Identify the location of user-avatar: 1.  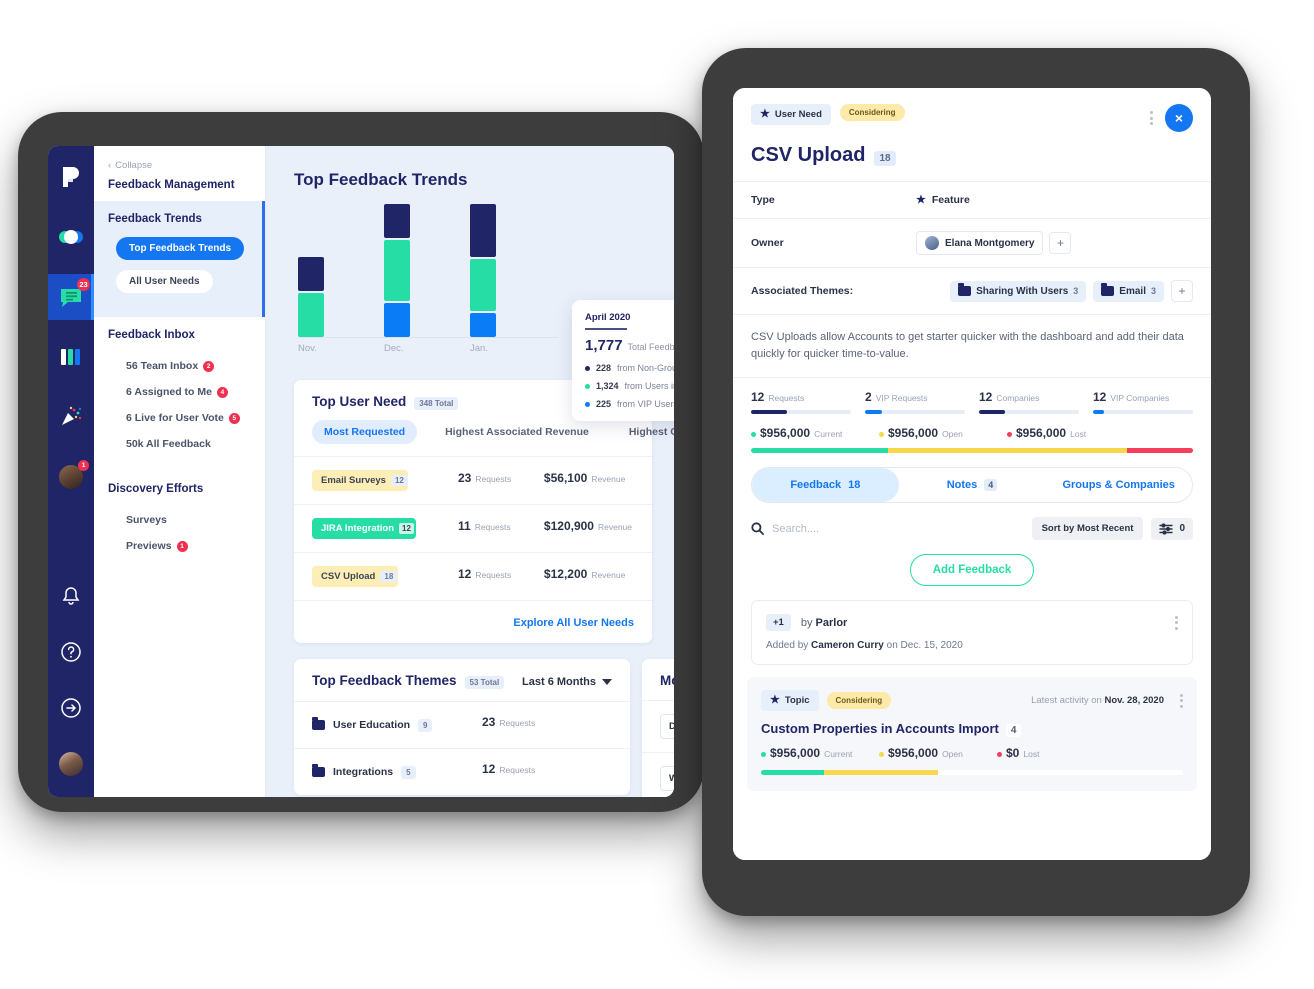
(71, 477).